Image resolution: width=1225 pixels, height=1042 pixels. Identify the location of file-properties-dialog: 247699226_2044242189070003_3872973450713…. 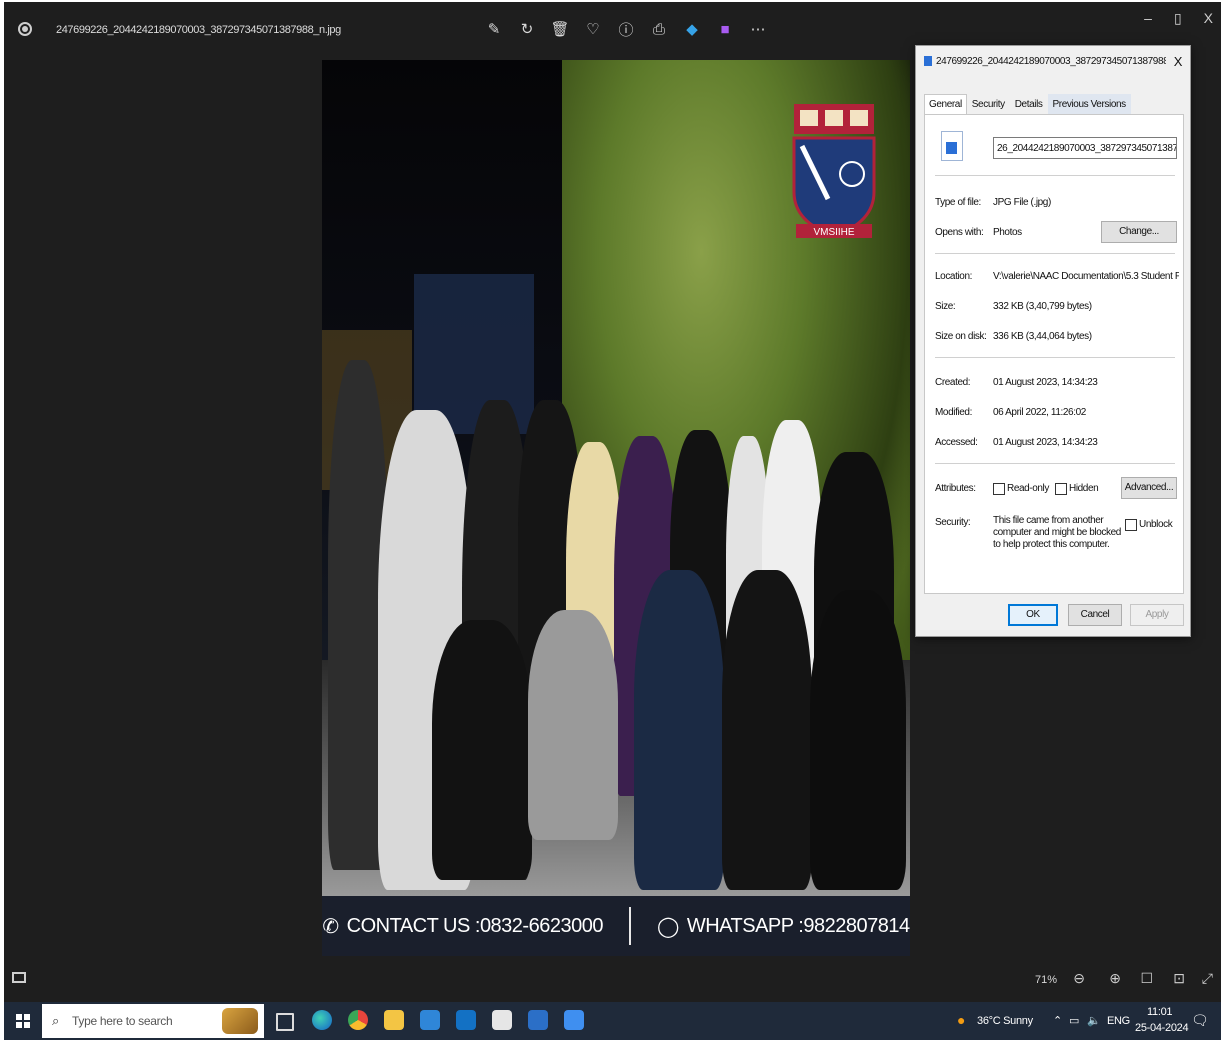
(1053, 341).